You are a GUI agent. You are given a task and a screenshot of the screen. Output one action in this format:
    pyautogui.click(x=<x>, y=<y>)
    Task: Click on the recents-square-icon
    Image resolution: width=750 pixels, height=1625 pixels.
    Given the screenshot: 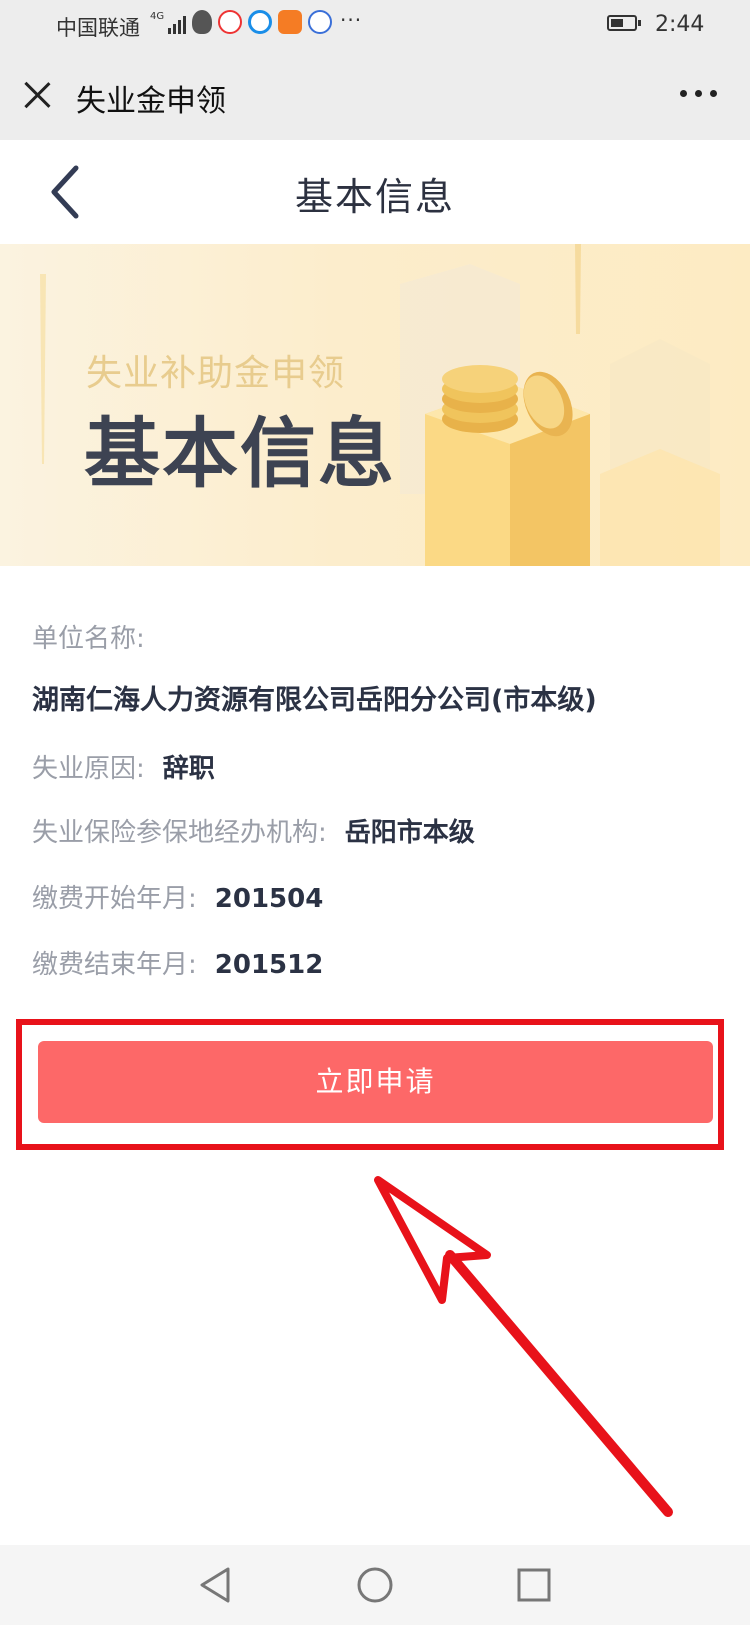 What is the action you would take?
    pyautogui.click(x=534, y=1585)
    